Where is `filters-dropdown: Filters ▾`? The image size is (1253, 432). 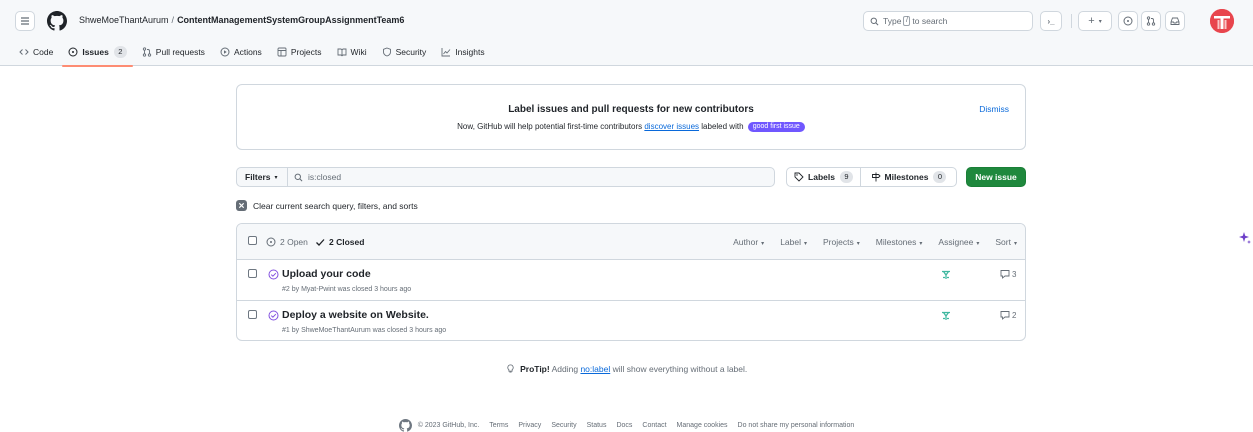 filters-dropdown: Filters ▾ is located at coordinates (262, 177).